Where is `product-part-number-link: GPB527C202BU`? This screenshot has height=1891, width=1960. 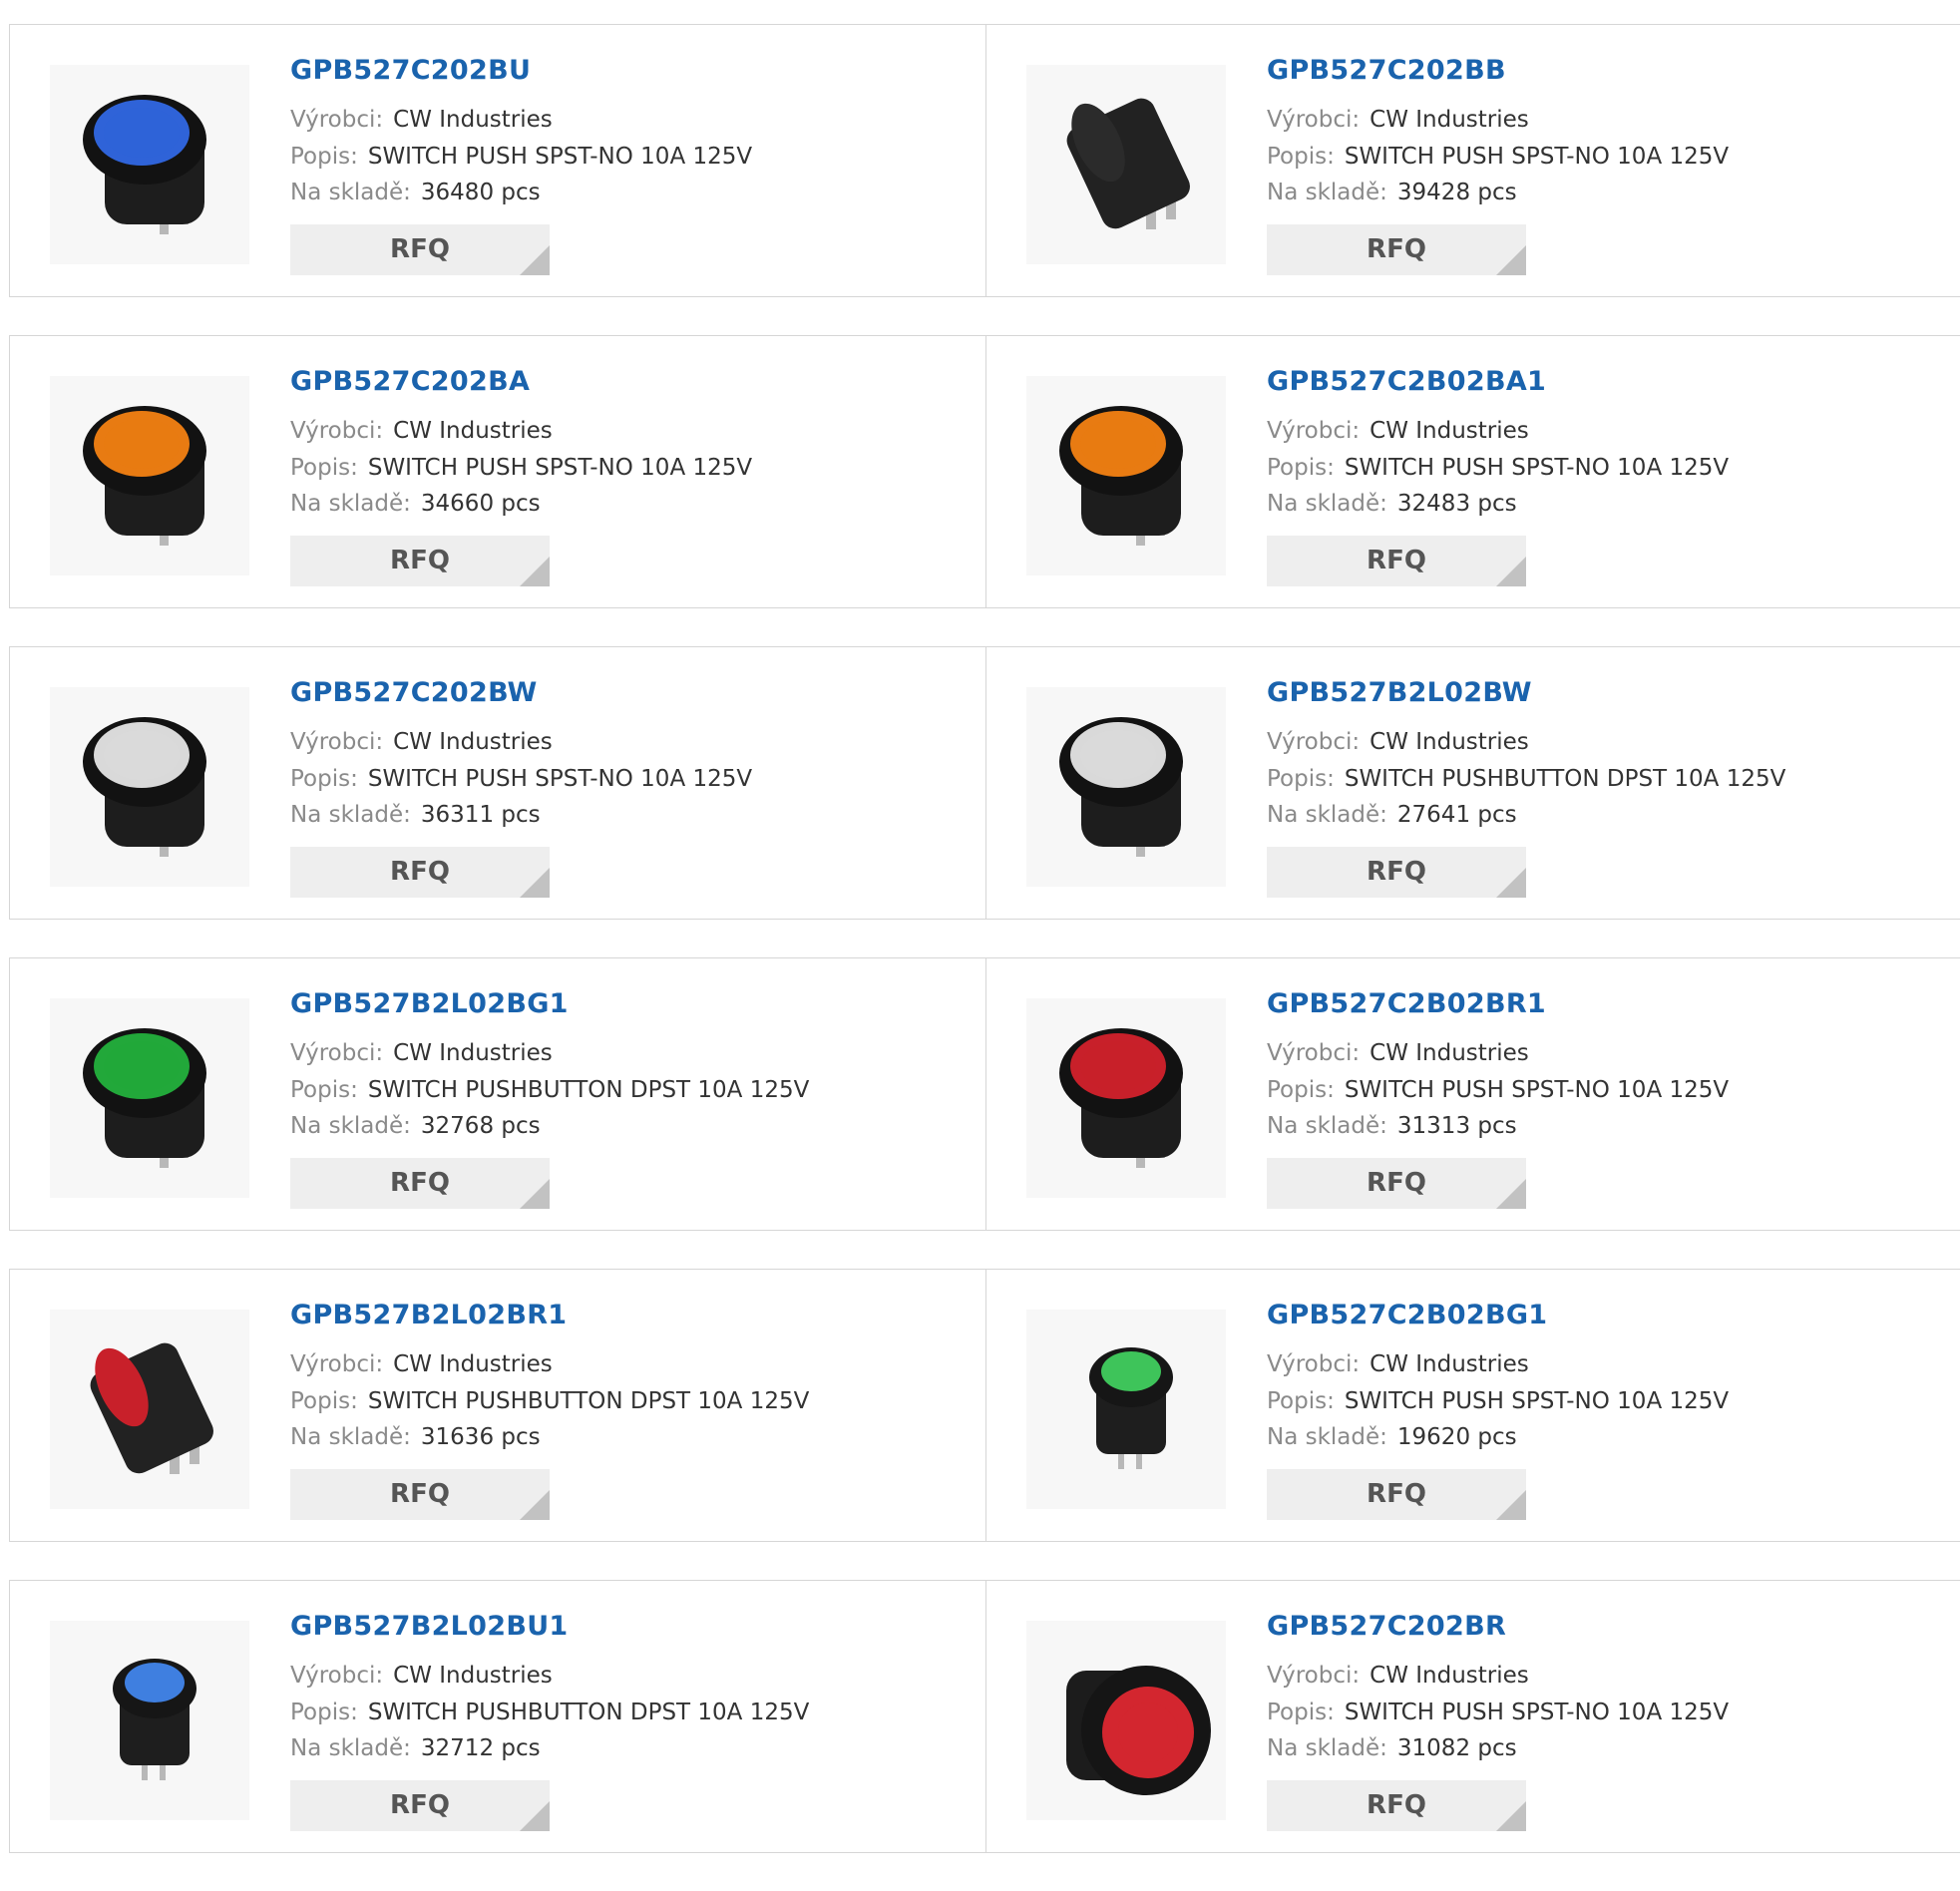
product-part-number-link: GPB527C202BU is located at coordinates (411, 71).